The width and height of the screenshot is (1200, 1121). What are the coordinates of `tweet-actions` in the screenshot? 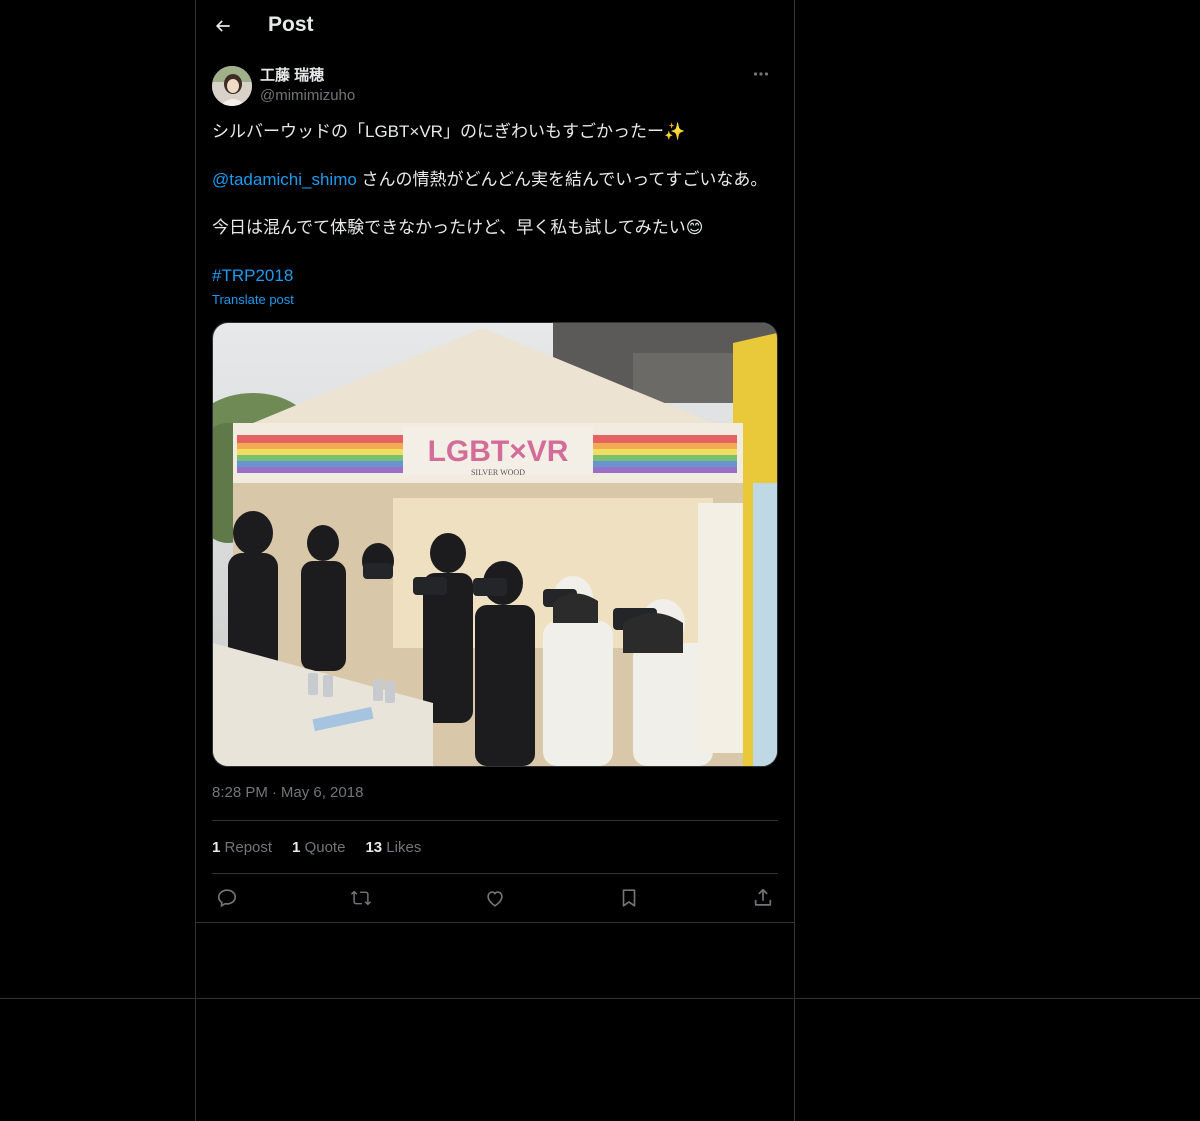 It's located at (495, 898).